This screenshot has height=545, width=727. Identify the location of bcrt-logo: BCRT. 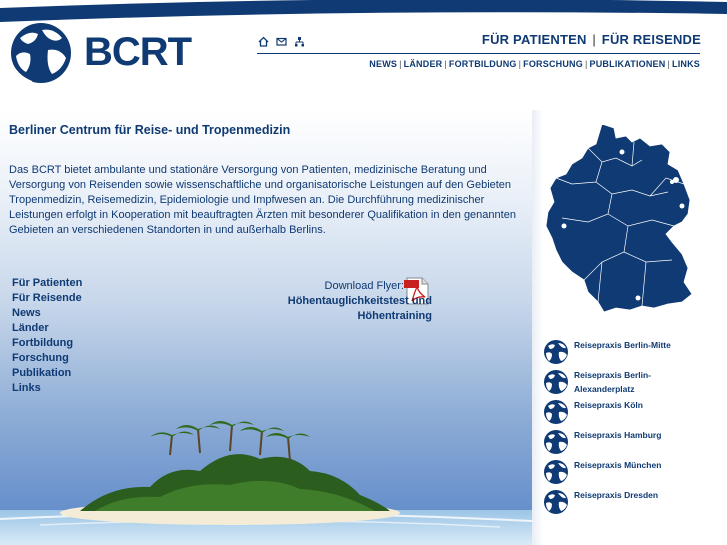
(100, 54).